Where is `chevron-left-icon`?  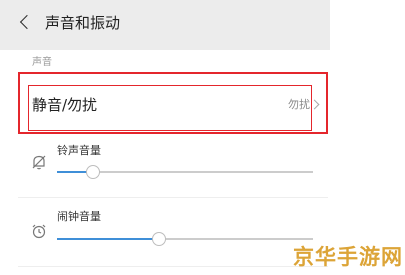 chevron-left-icon is located at coordinates (27, 22).